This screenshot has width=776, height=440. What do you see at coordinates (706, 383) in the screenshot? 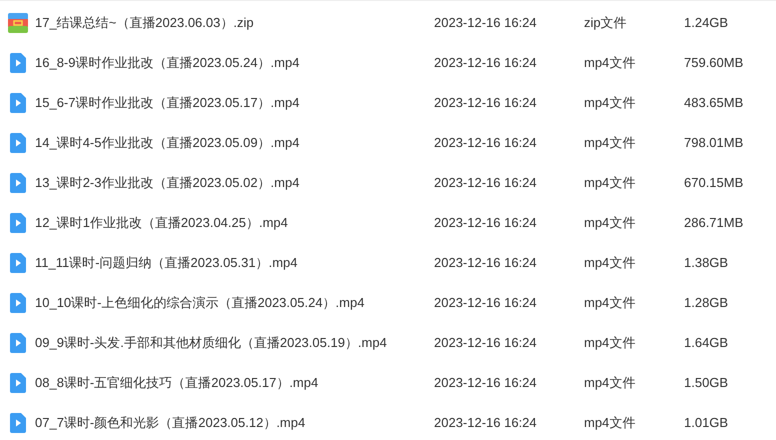
I see `file-size: 1.50GB` at bounding box center [706, 383].